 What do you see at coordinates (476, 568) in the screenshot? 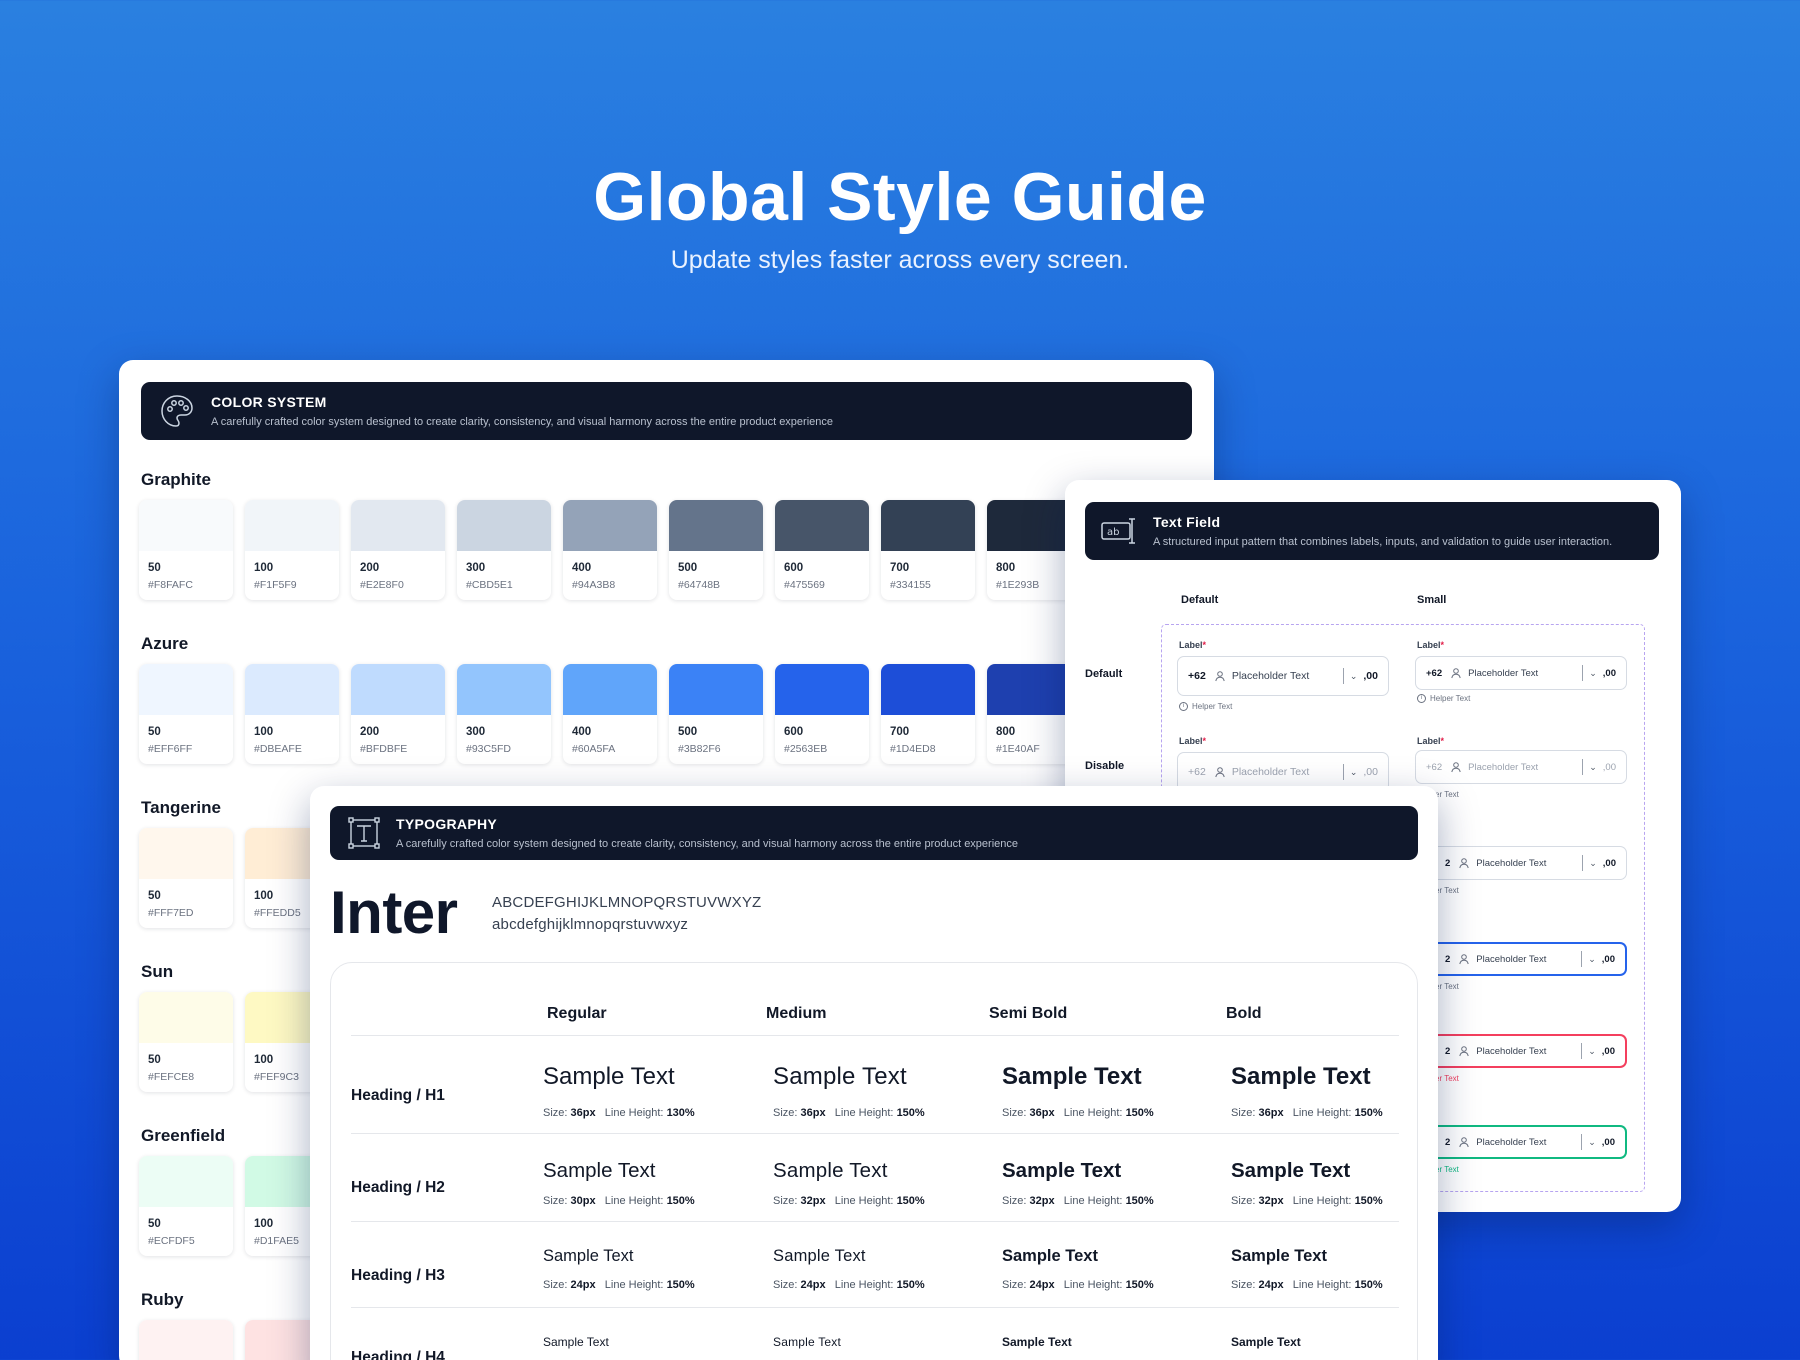
I see `swatch-step: 300` at bounding box center [476, 568].